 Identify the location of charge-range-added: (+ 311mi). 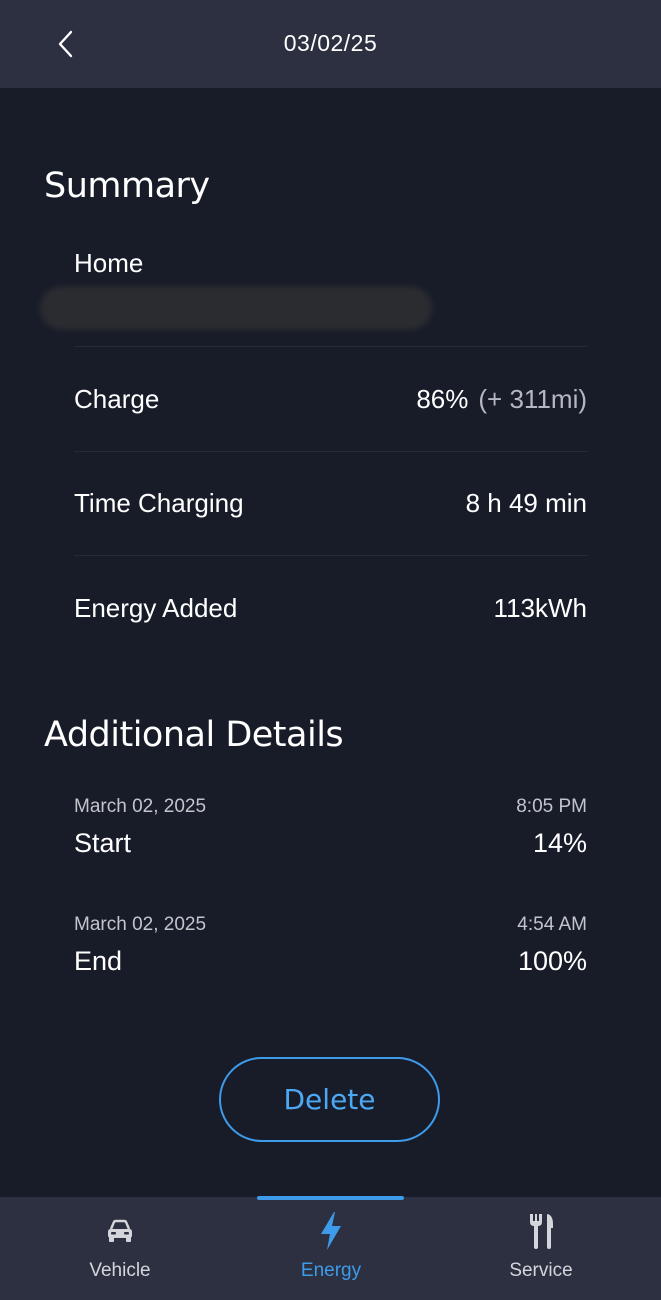
(532, 399).